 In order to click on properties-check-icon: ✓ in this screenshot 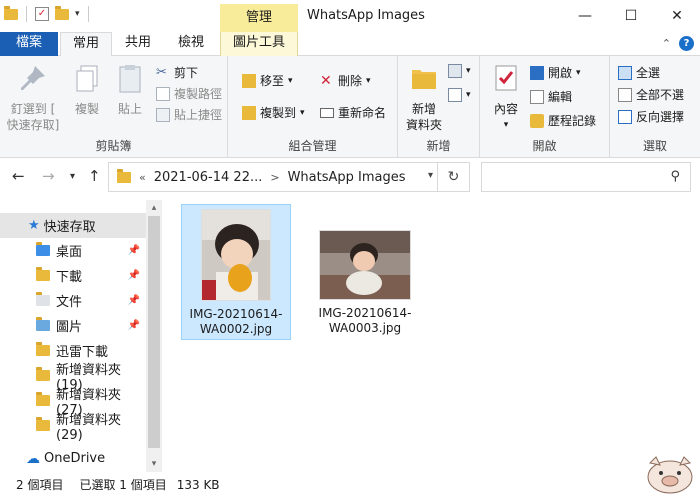, I will do `click(42, 14)`.